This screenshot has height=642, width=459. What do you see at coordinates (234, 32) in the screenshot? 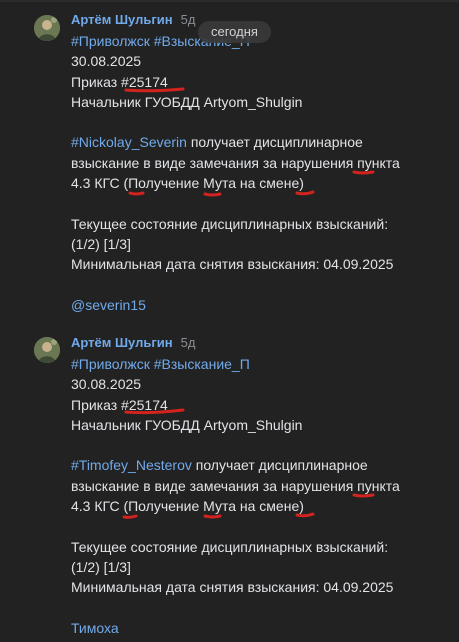
I see `date-separator-pill: сегодня` at bounding box center [234, 32].